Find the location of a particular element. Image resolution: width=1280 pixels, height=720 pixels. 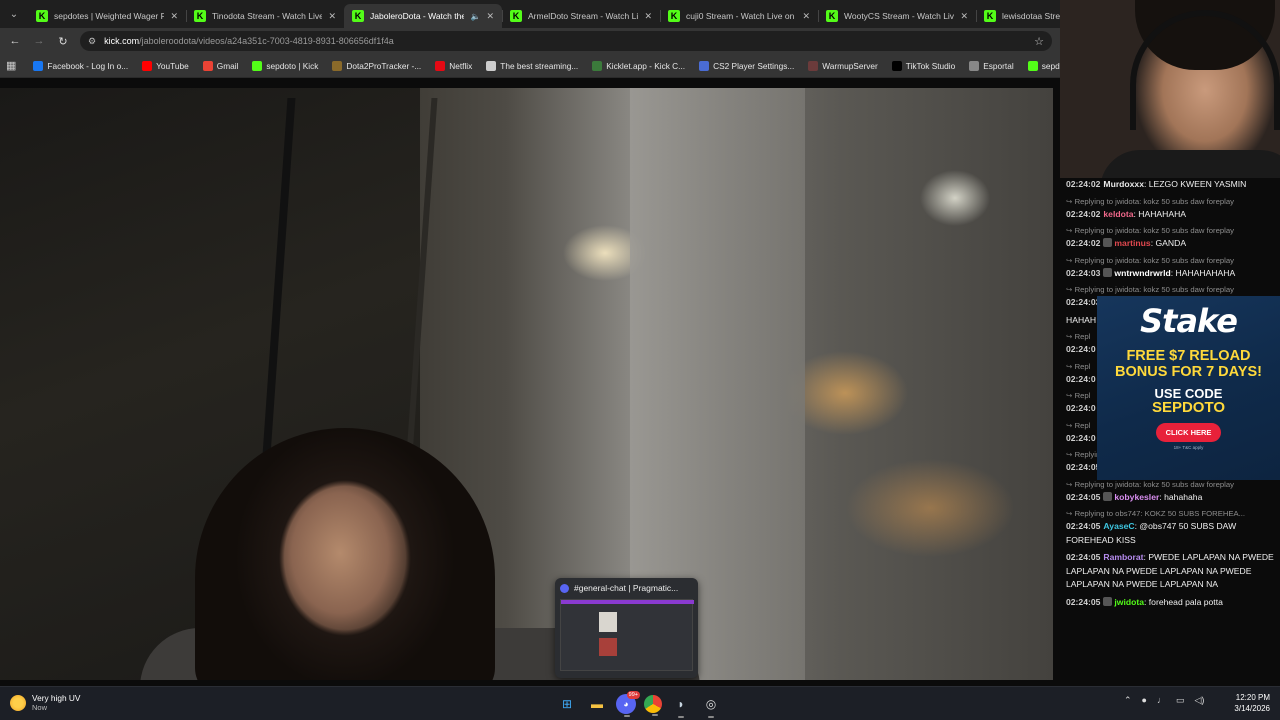

browser-tab: K JaboleroDota - Watch the V 🔈 ✕ is located at coordinates (423, 16).